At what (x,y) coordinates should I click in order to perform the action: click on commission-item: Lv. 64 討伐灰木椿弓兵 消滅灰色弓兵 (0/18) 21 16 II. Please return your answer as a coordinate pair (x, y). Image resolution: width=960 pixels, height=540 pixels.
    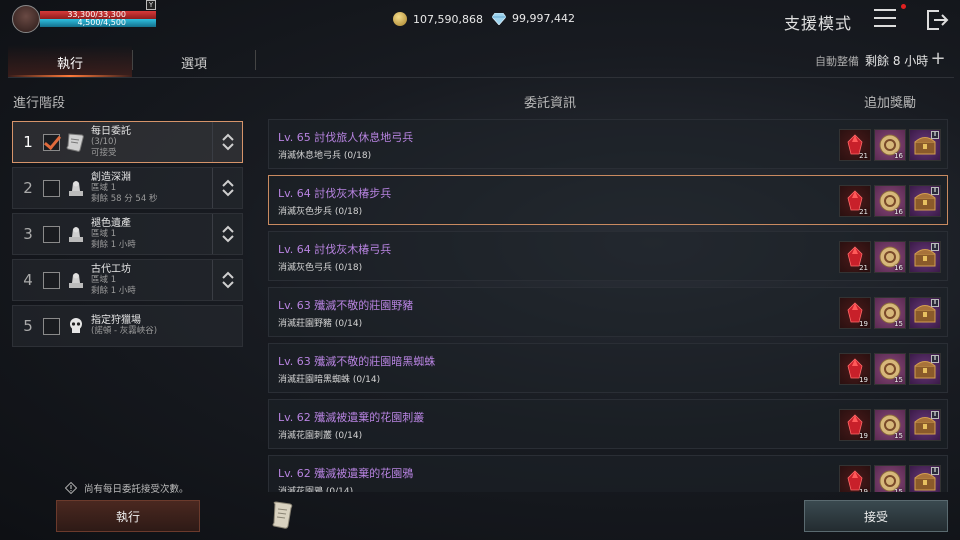
    Looking at the image, I should click on (608, 256).